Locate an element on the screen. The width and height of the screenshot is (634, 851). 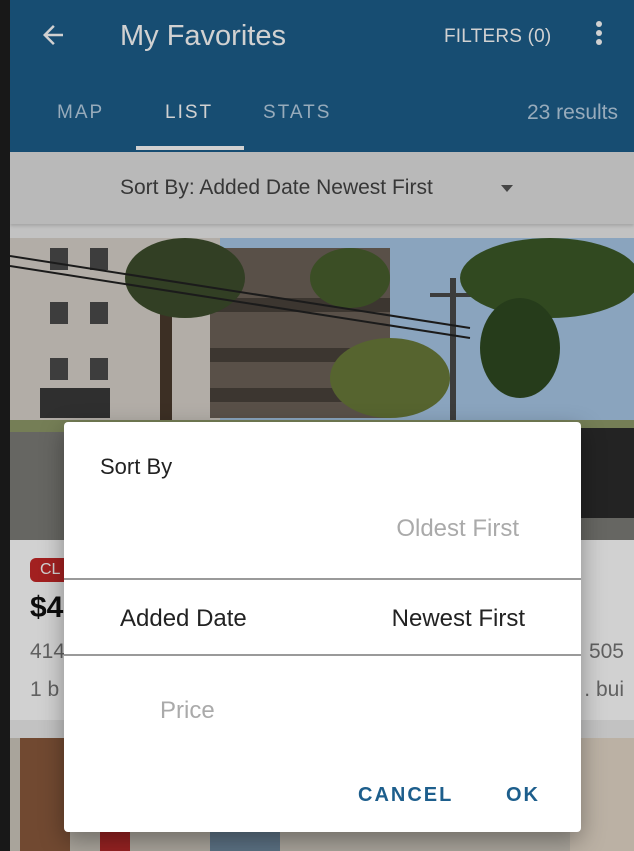
dialog-title: Sort By is located at coordinates (136, 466).